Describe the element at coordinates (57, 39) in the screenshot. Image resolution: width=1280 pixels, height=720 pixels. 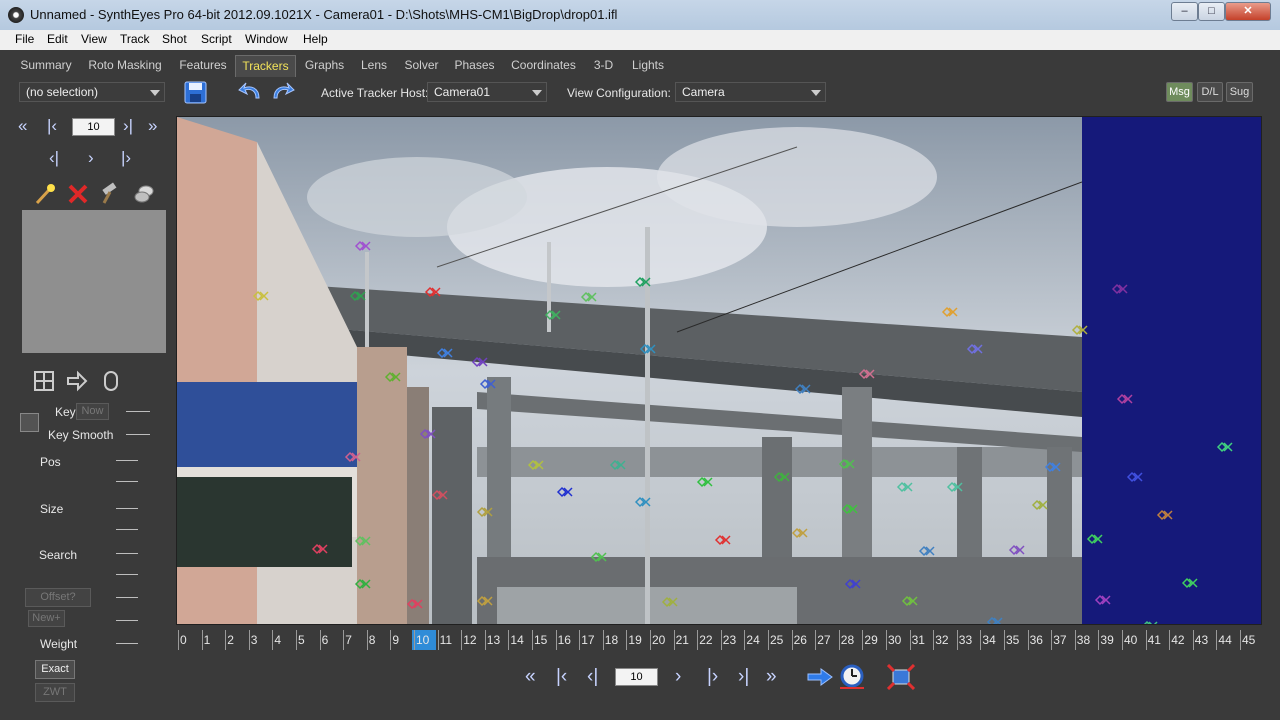
I see `menu-edit: Edit` at that location.